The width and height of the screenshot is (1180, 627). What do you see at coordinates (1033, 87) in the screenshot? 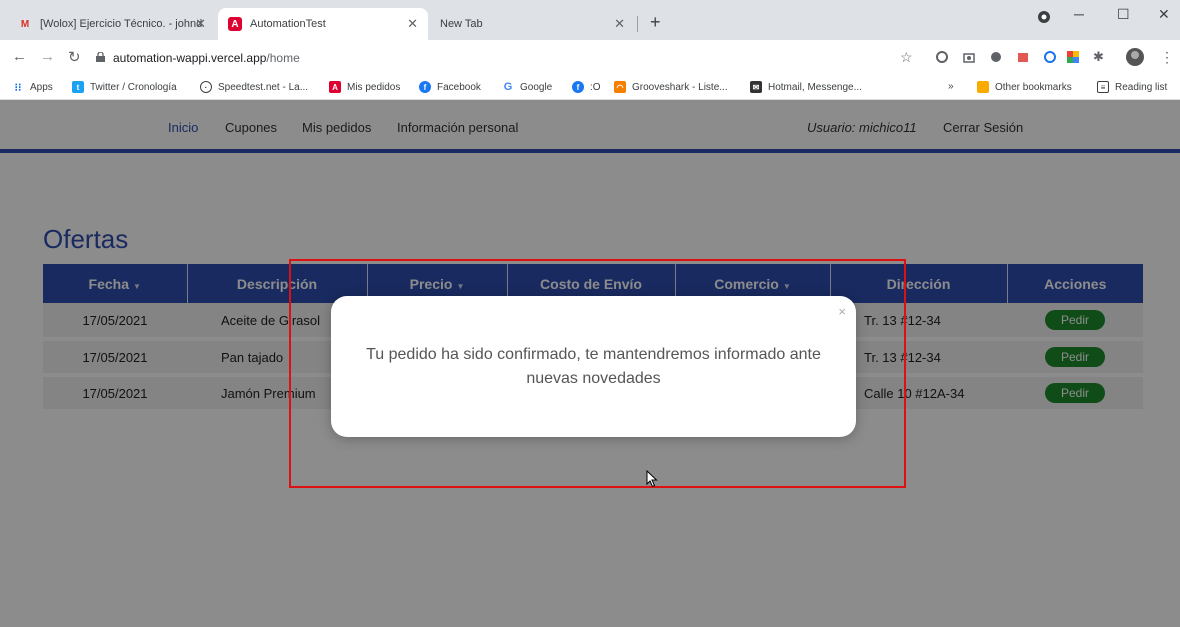
I see `bookmark-label: Other bookmarks` at bounding box center [1033, 87].